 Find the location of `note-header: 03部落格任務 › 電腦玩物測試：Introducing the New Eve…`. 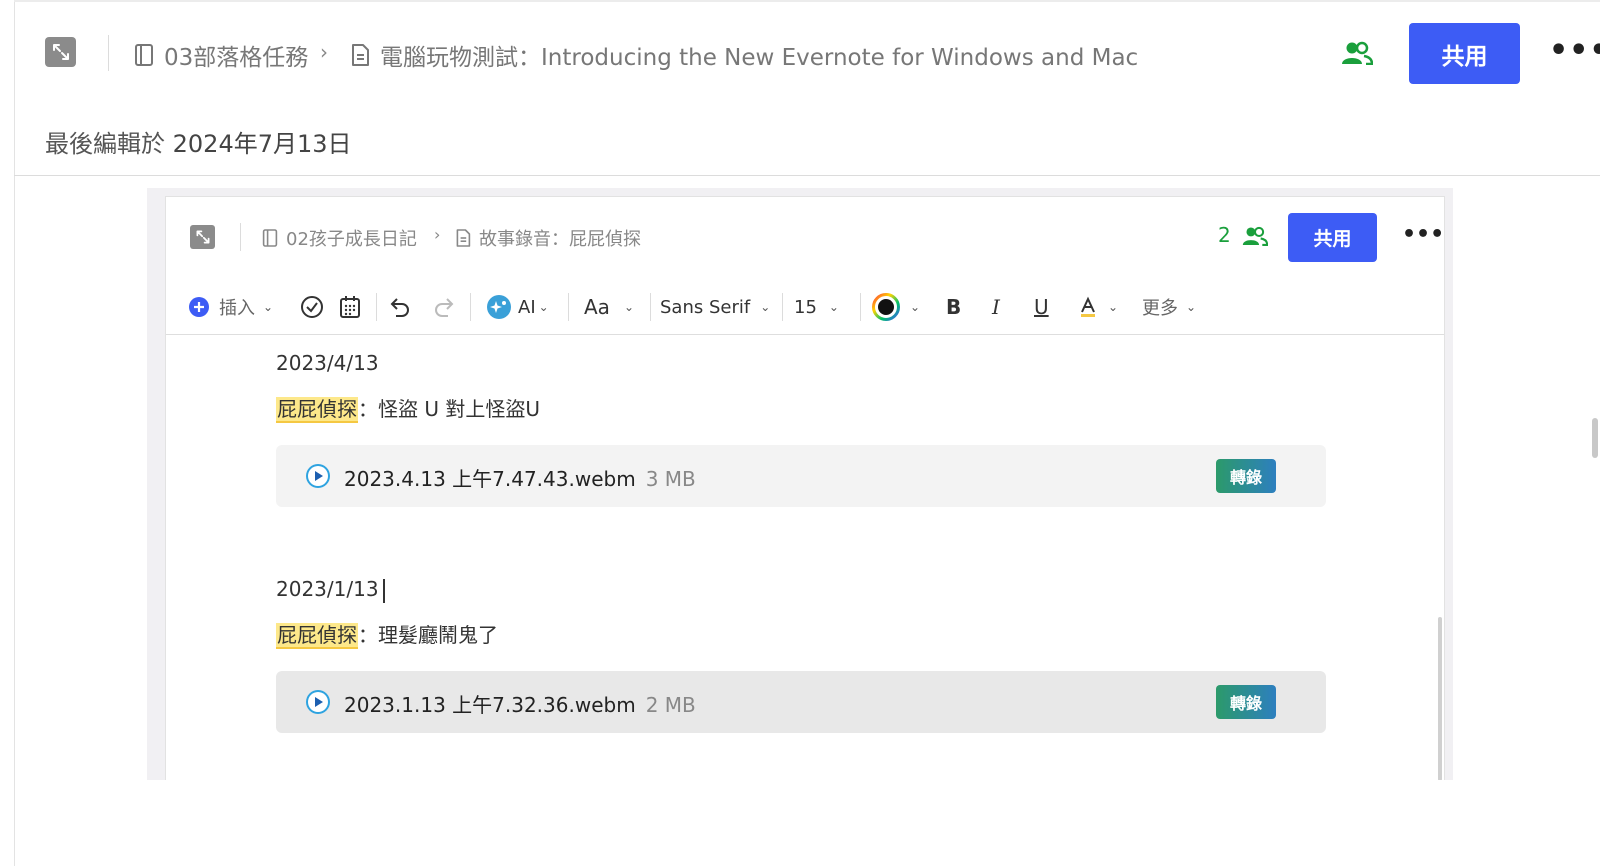

note-header: 03部落格任務 › 電腦玩物測試：Introducing the New Eve… is located at coordinates (800, 53).